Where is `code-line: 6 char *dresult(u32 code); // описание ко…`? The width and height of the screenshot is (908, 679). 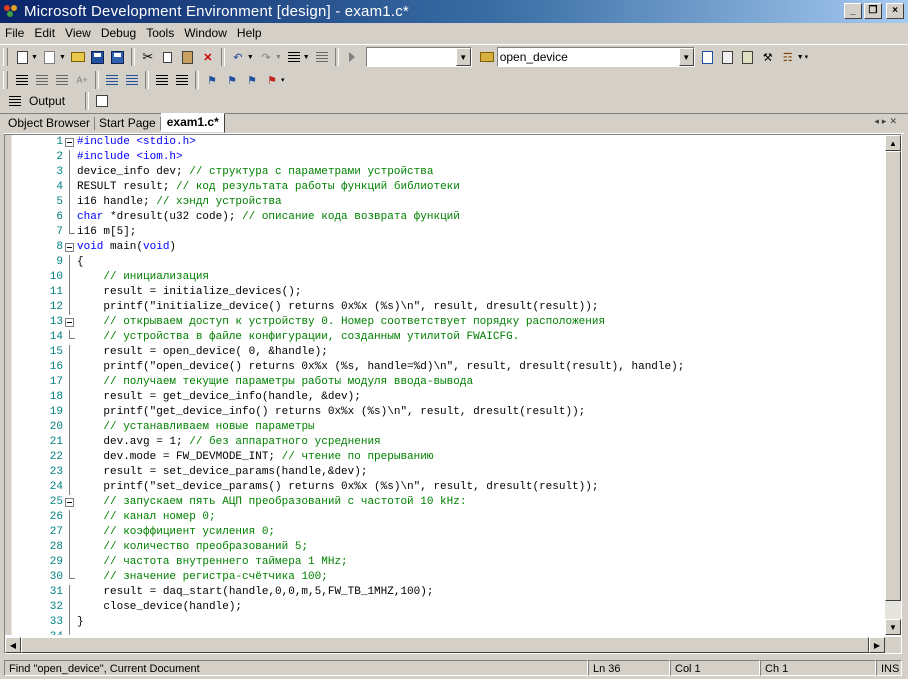 code-line: 6 char *dresult(u32 code); // описание ко… is located at coordinates (448, 217).